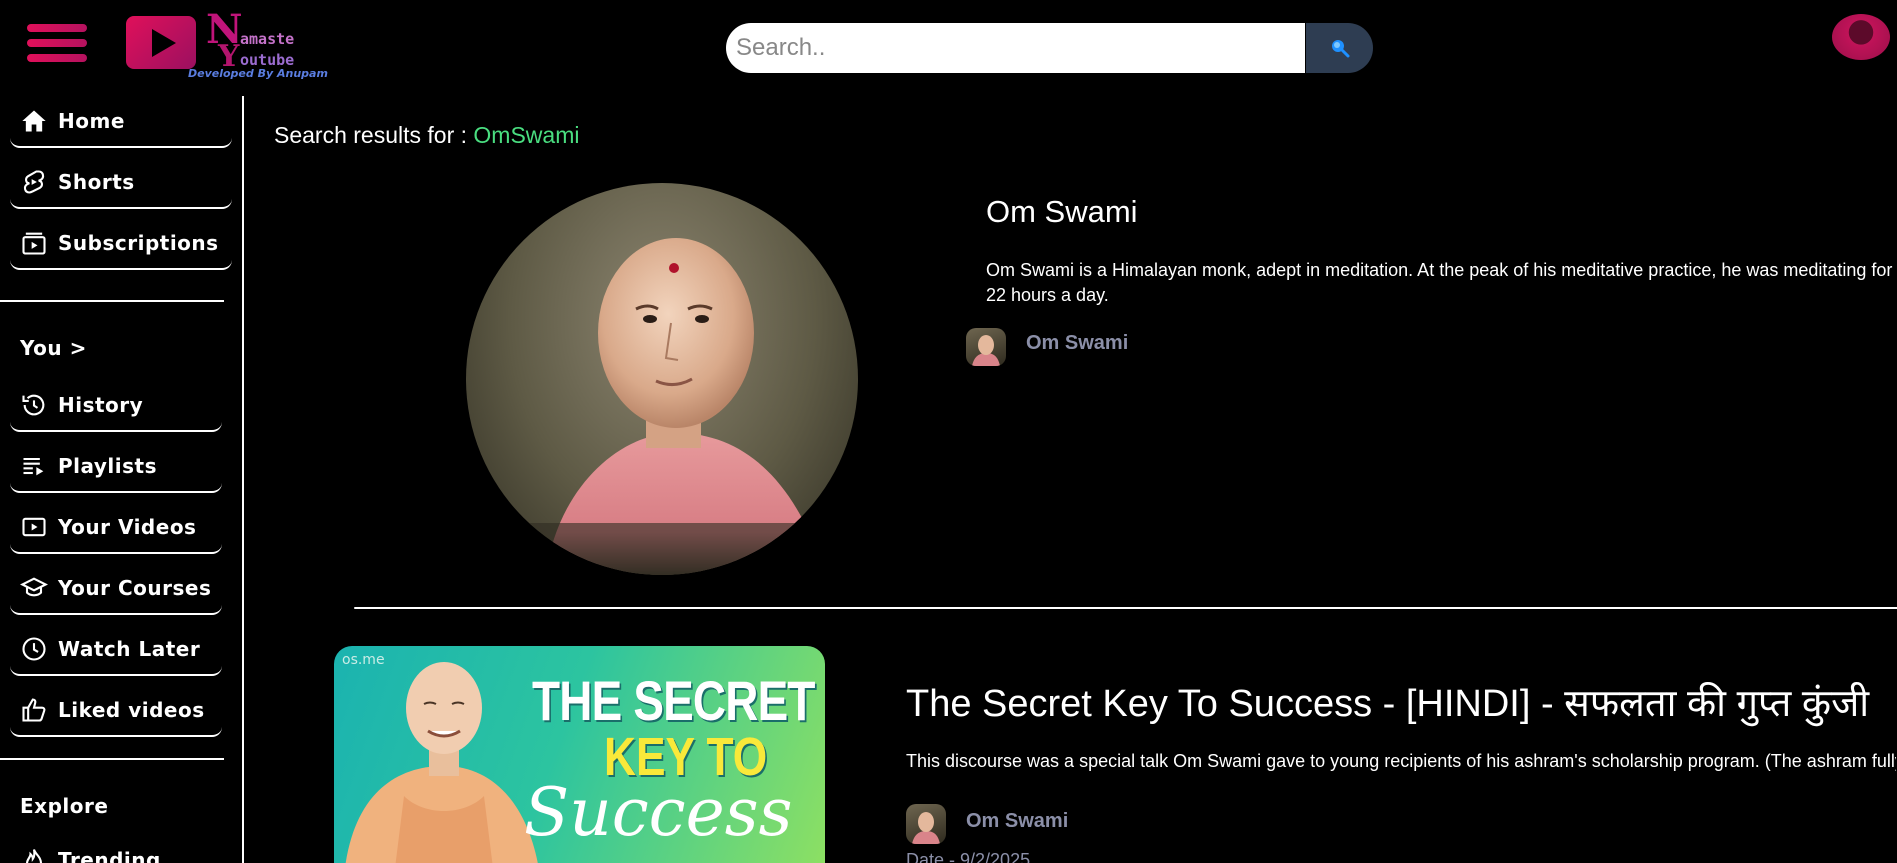 The width and height of the screenshot is (1897, 863). I want to click on video-date: Date - 9/2/2025, so click(968, 856).